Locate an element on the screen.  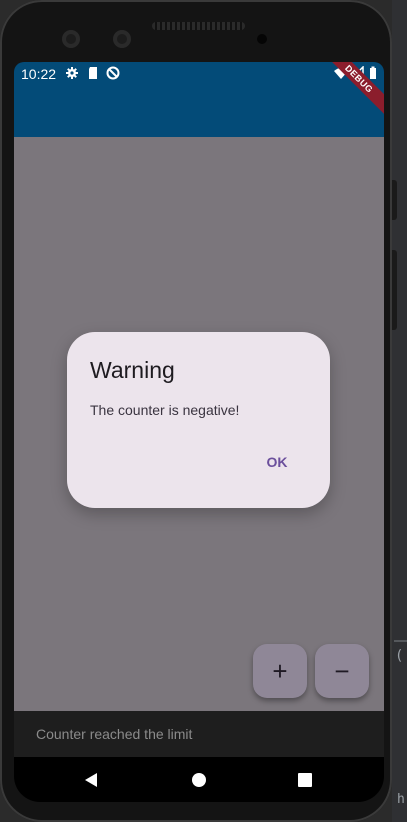
front-camera-icon is located at coordinates (71, 39).